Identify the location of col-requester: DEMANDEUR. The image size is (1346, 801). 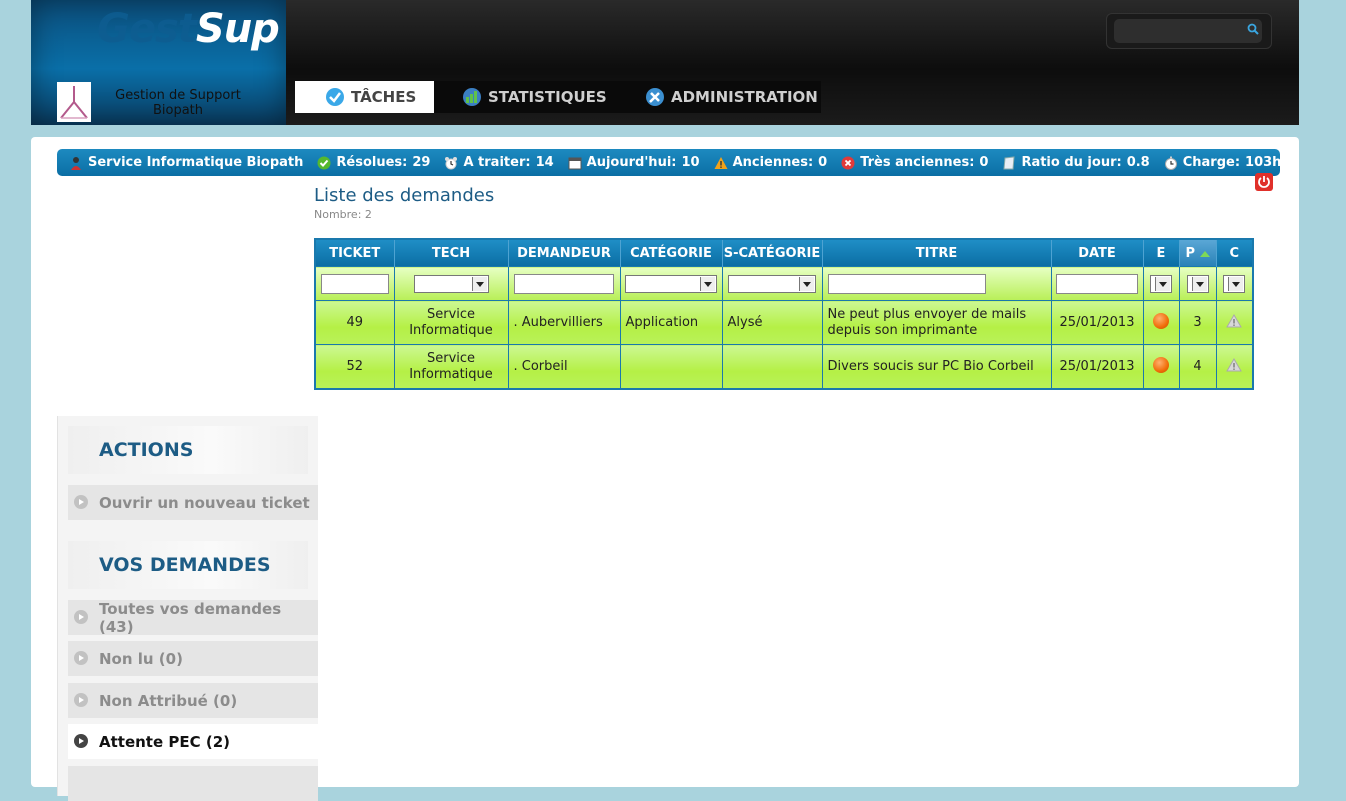
(564, 253).